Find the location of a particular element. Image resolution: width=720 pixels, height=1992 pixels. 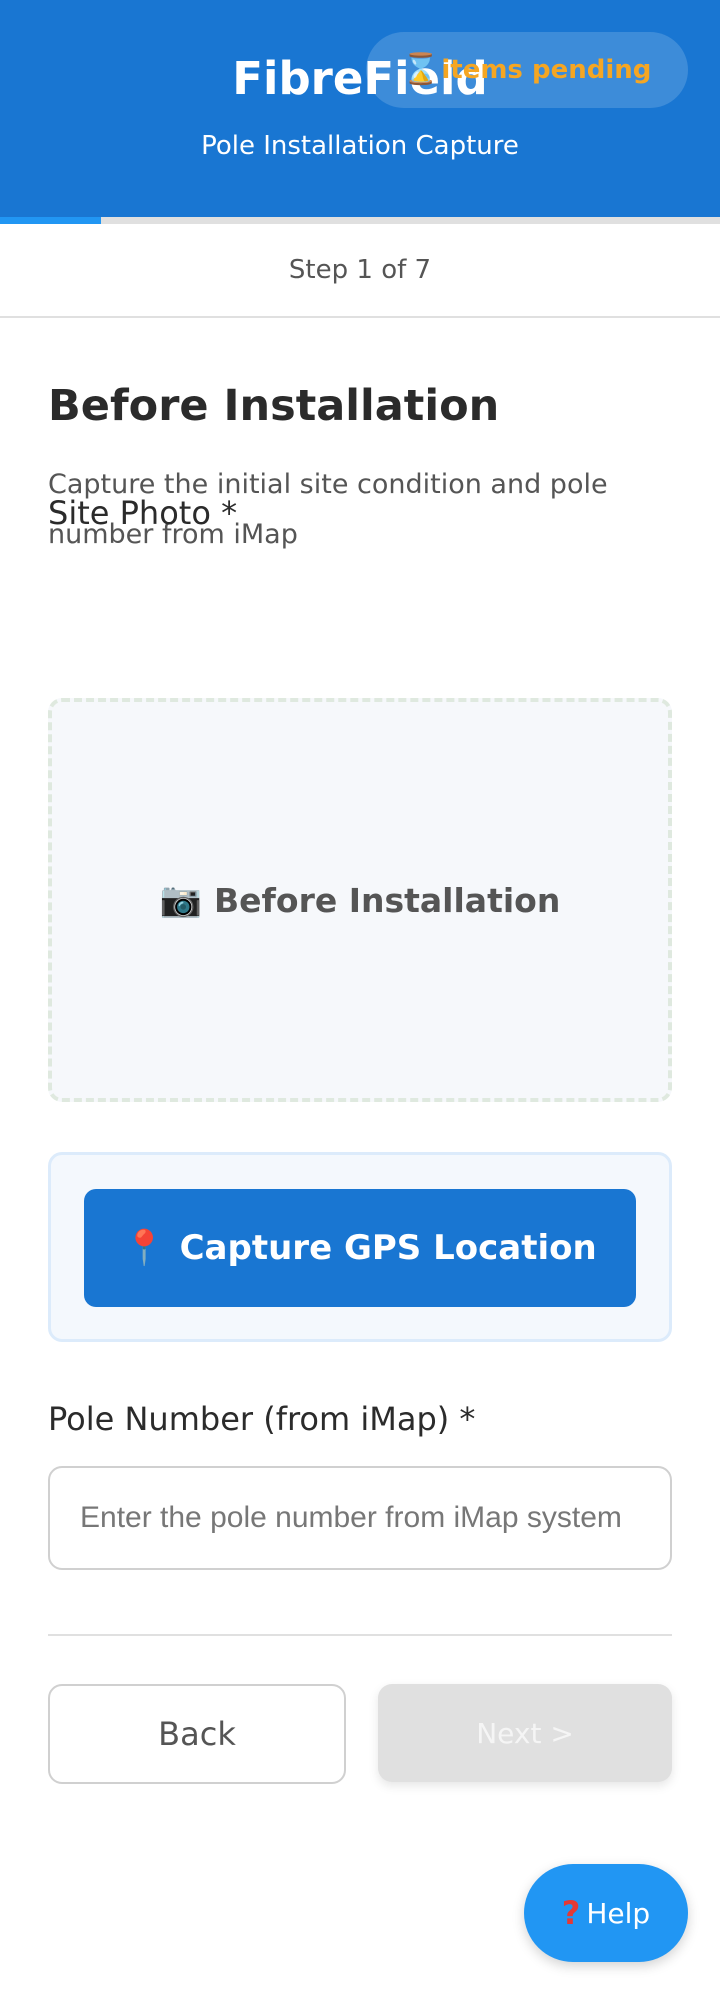

camera-icon: 📷 is located at coordinates (181, 900).